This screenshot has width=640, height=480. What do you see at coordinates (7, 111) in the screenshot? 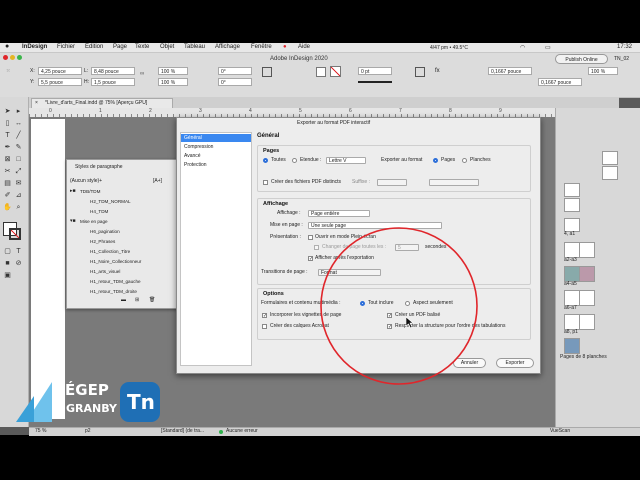
I see `selection-tool-icon: ➤` at bounding box center [7, 111].